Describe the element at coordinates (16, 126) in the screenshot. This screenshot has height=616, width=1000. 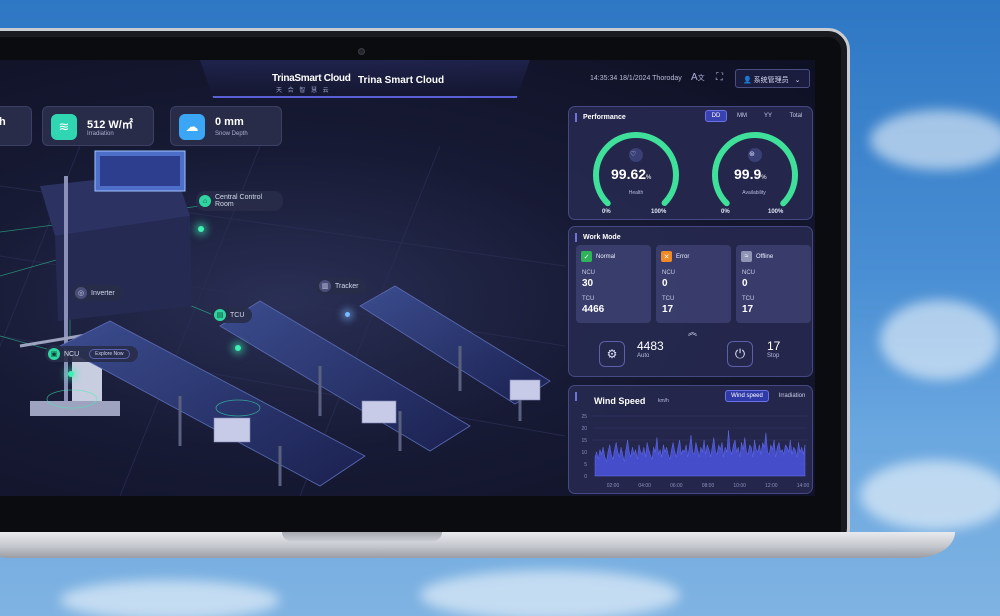
I see `stat-card-partial: h` at that location.